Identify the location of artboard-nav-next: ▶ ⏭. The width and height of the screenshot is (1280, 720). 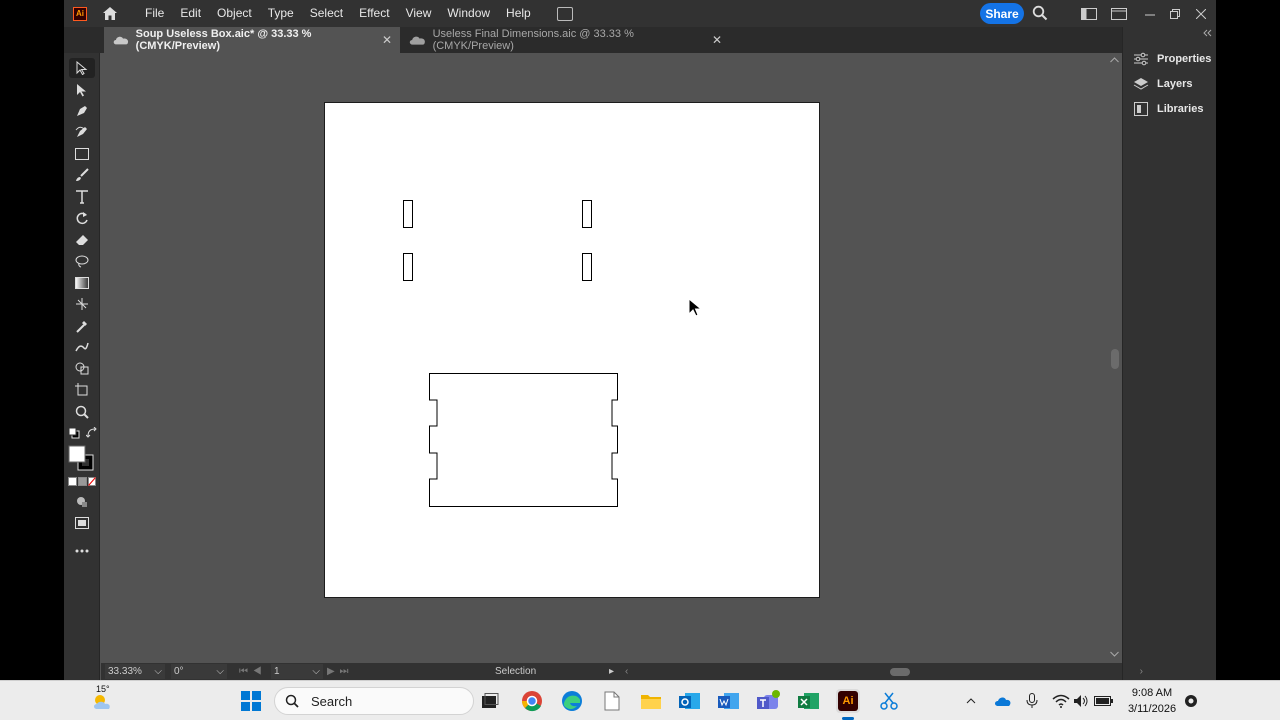
(342, 671).